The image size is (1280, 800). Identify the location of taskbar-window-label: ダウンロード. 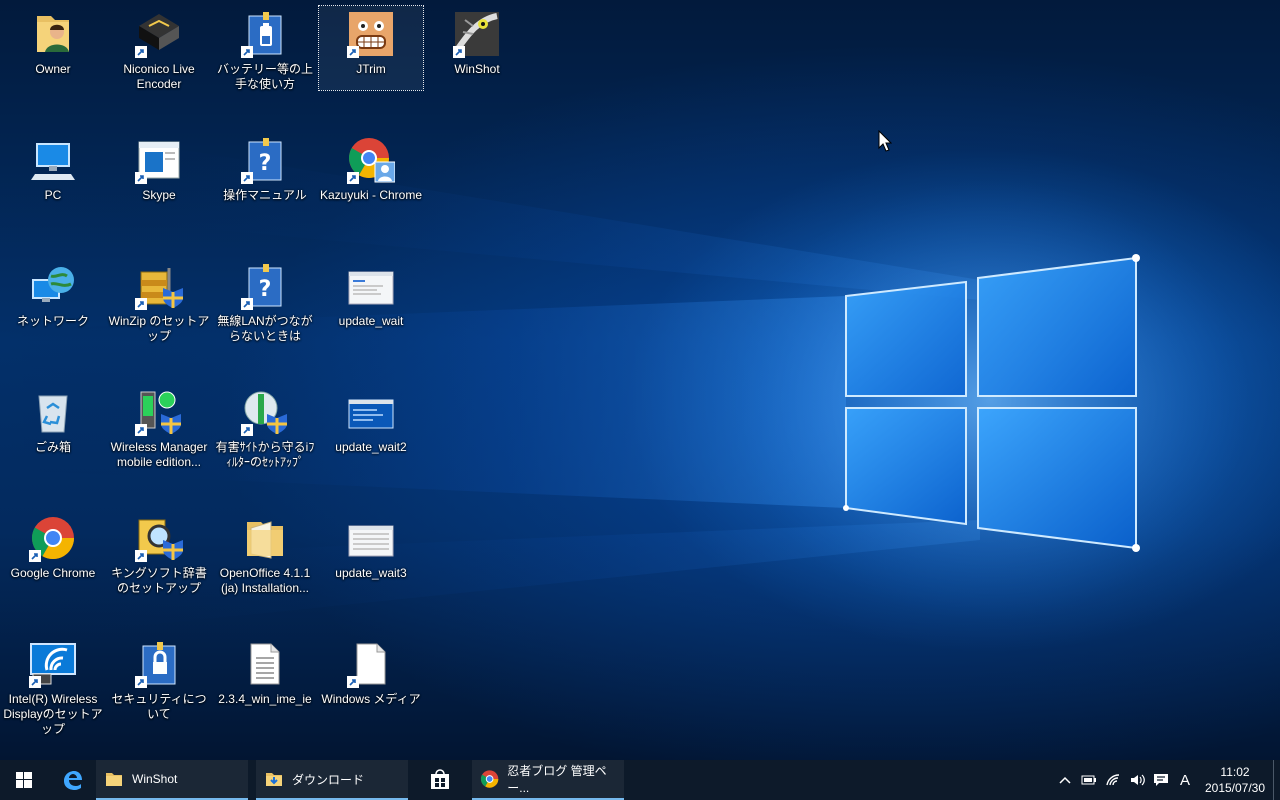
(328, 779).